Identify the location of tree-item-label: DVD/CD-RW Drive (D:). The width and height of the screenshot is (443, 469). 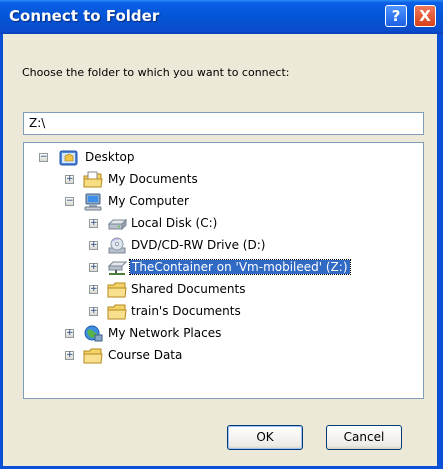
(198, 245).